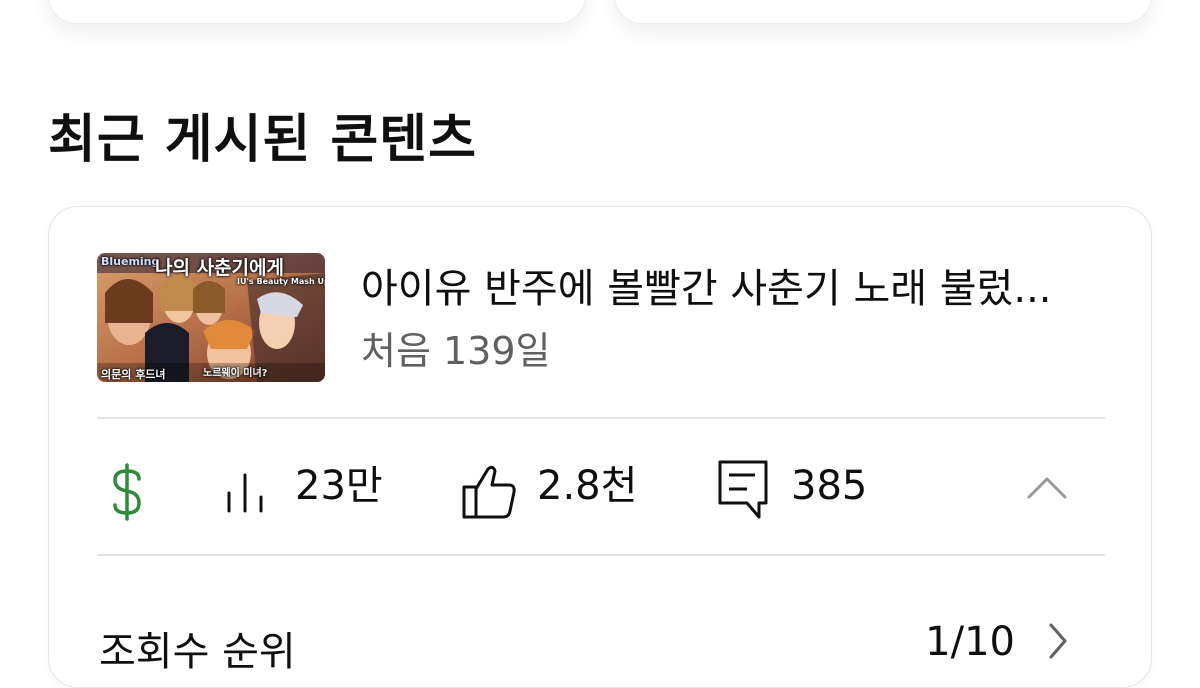  I want to click on top-card-right, so click(883, 12).